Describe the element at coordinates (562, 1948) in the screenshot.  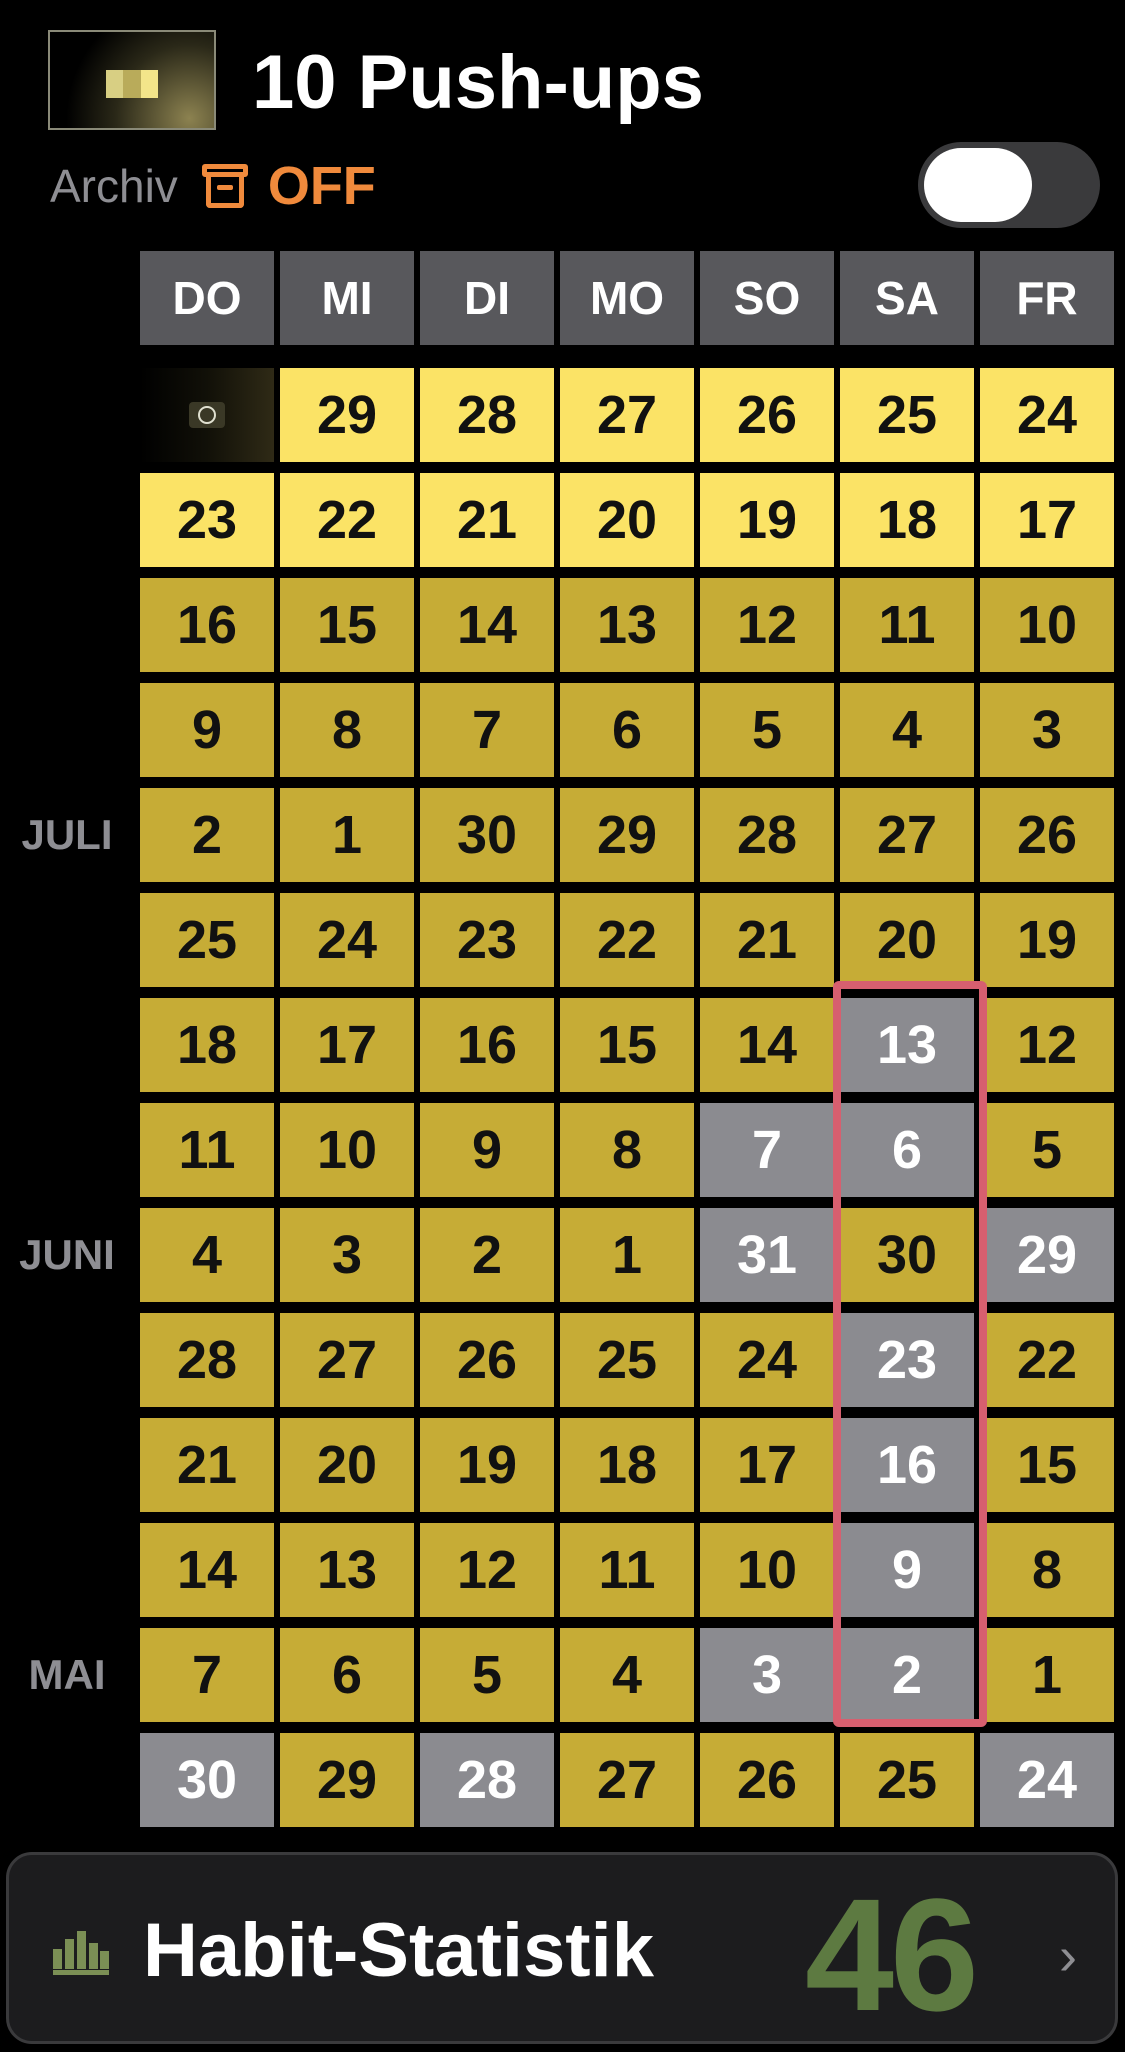
I see `habit-statistics-button: Habit-Statistik 46 ›` at that location.